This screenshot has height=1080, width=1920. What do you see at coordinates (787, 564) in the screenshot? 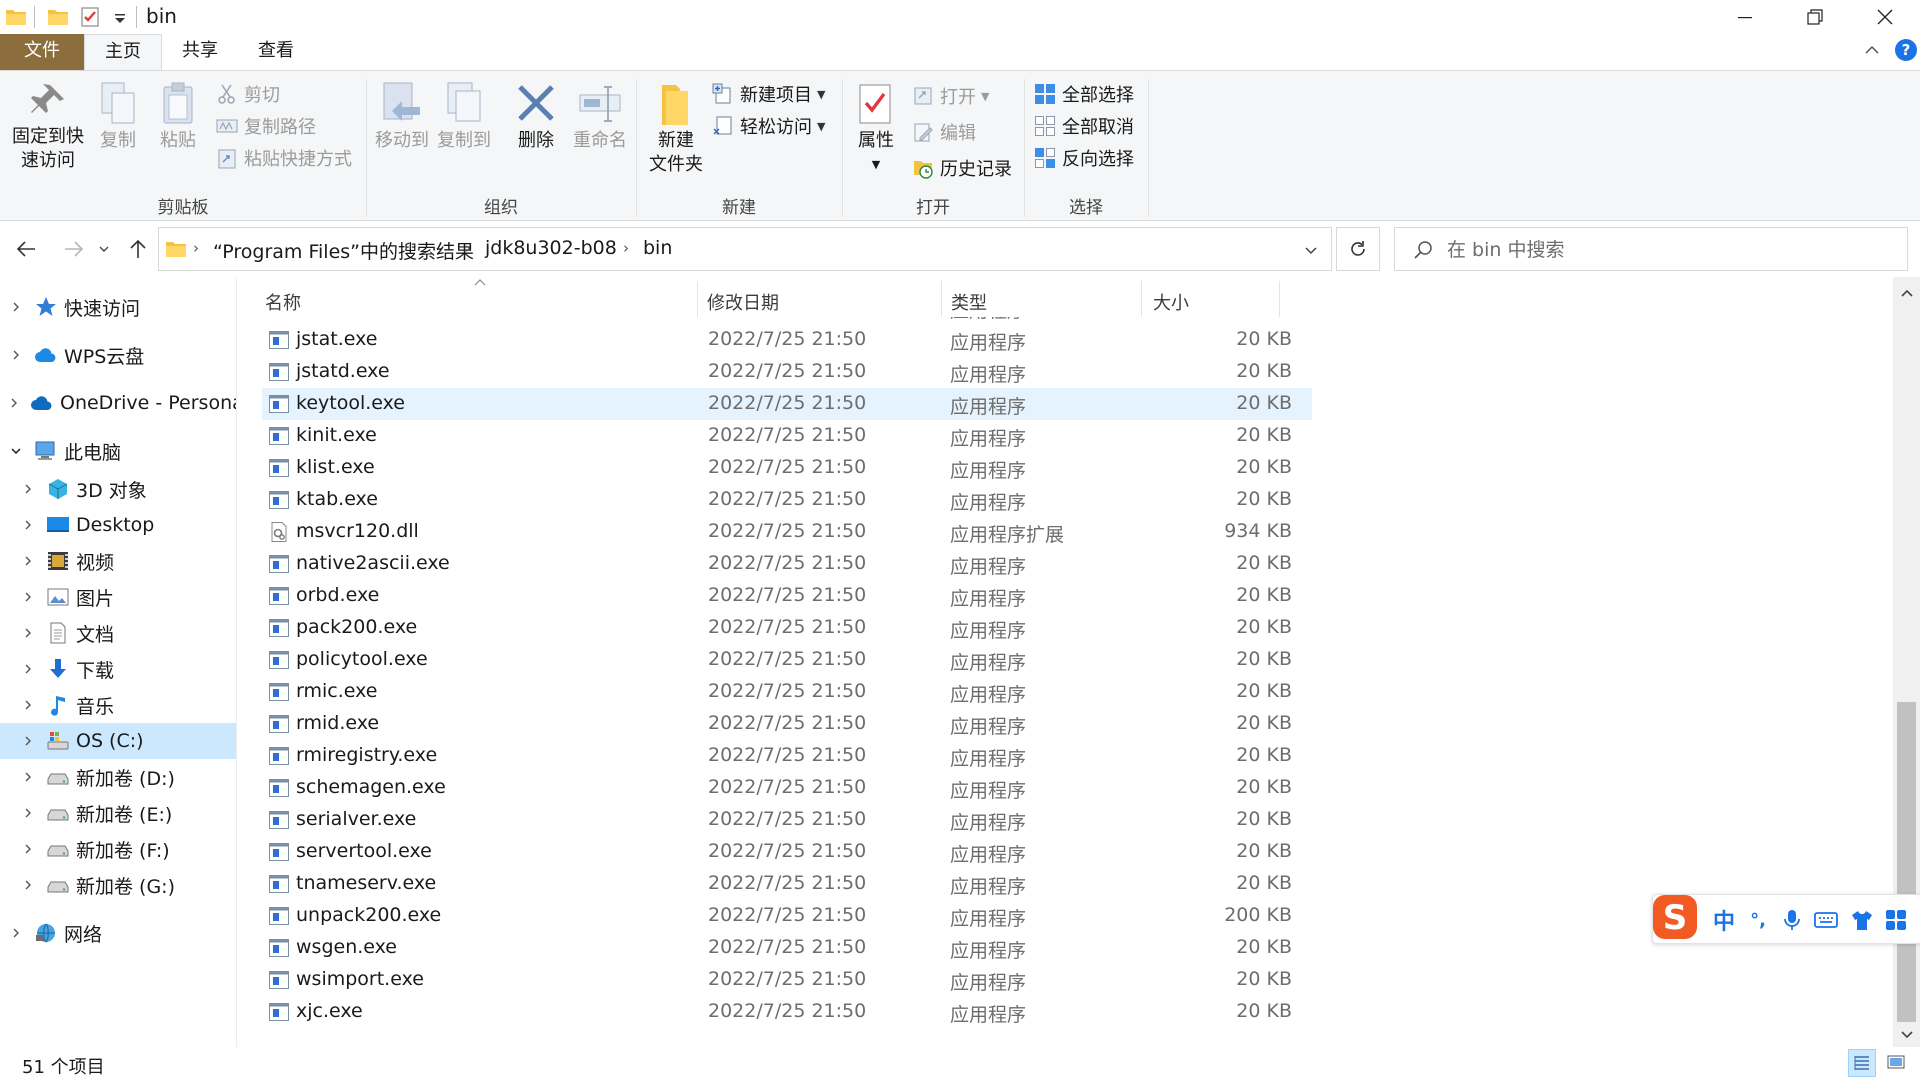
I see `file-row: native2ascii.exe 2022/7/25 21:50 应用程序 20 KB` at bounding box center [787, 564].